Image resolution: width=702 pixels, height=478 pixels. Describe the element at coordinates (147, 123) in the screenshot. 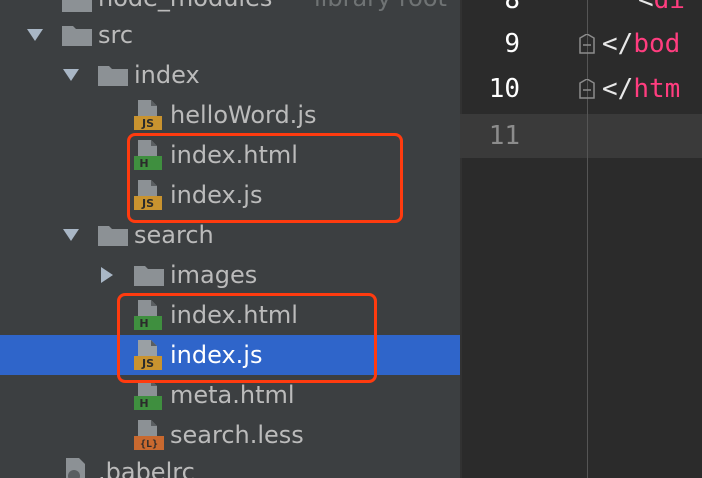

I see `svg-text: JS` at that location.